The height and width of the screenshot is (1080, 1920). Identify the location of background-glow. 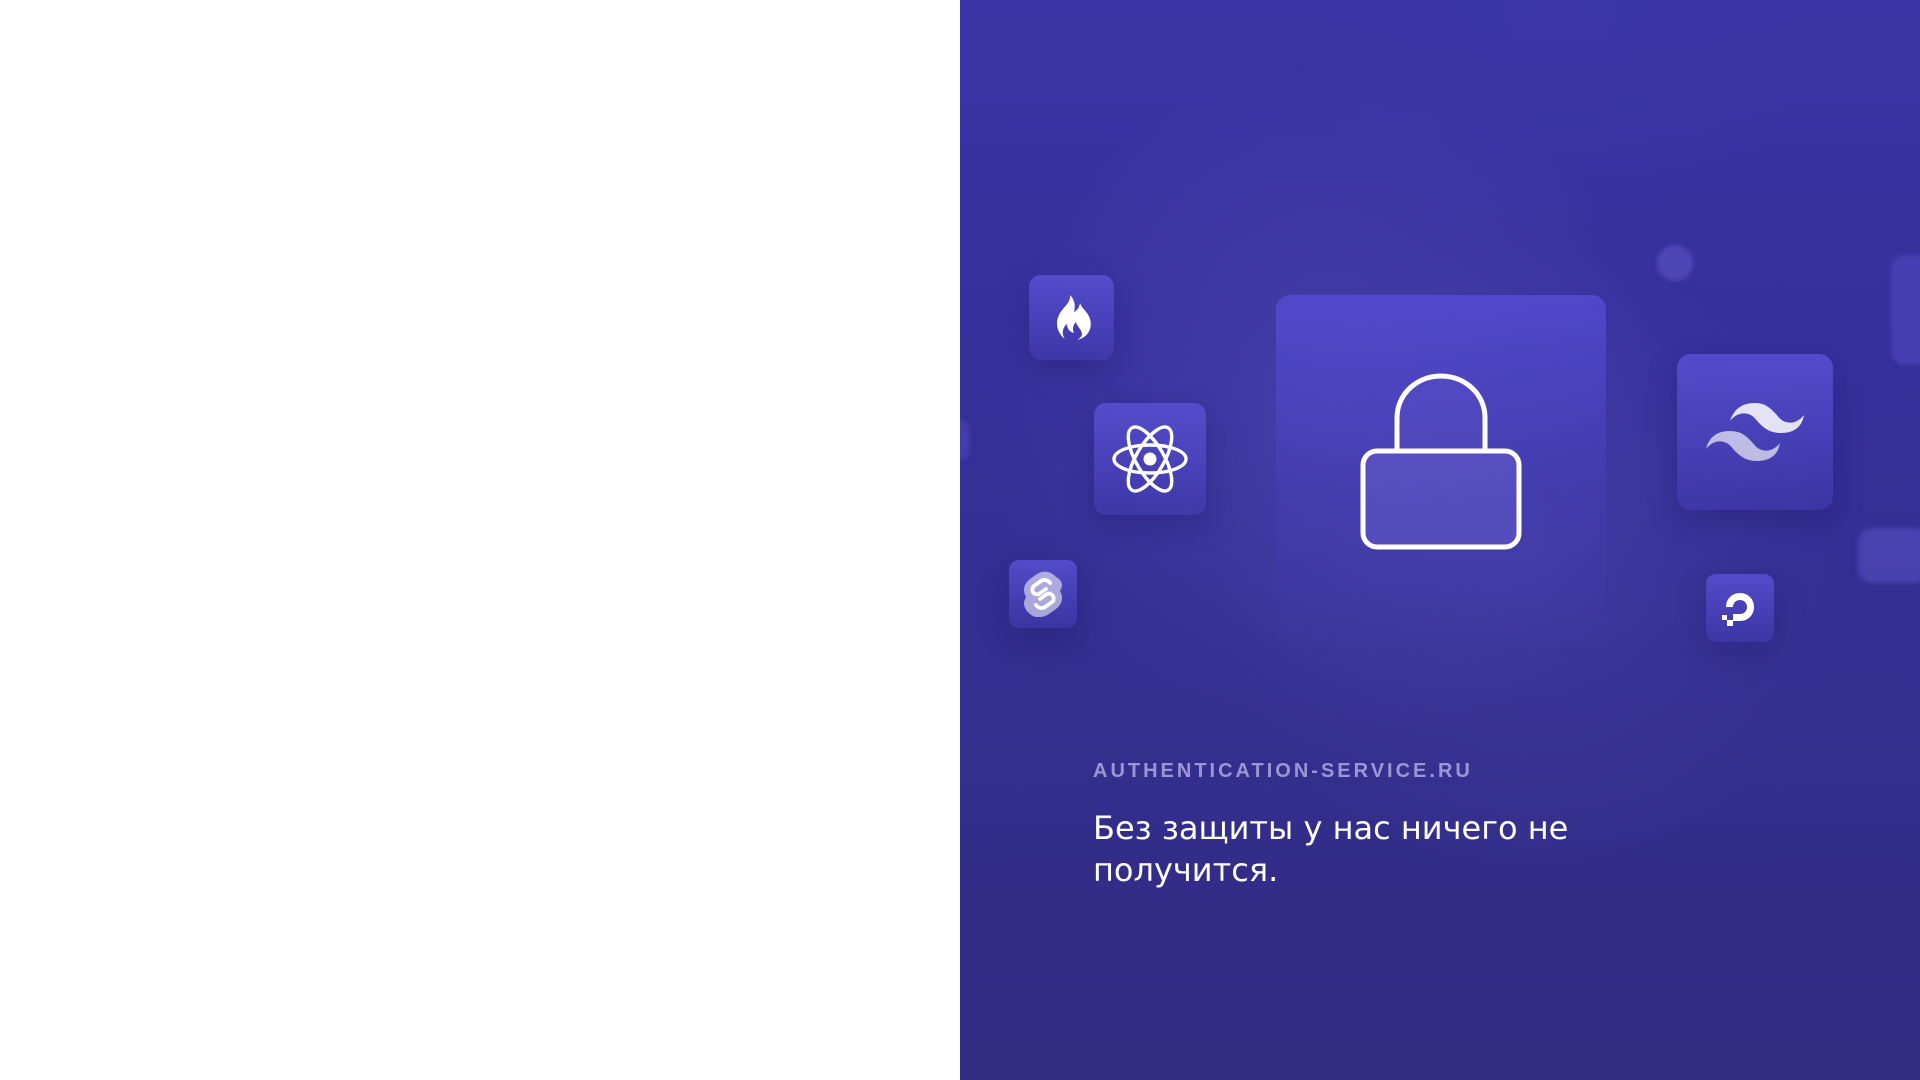
(1560, 110).